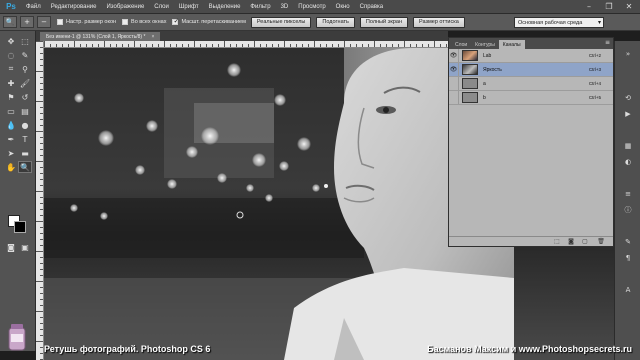  What do you see at coordinates (225, 7) in the screenshot?
I see `menu-select: Выделение` at bounding box center [225, 7].